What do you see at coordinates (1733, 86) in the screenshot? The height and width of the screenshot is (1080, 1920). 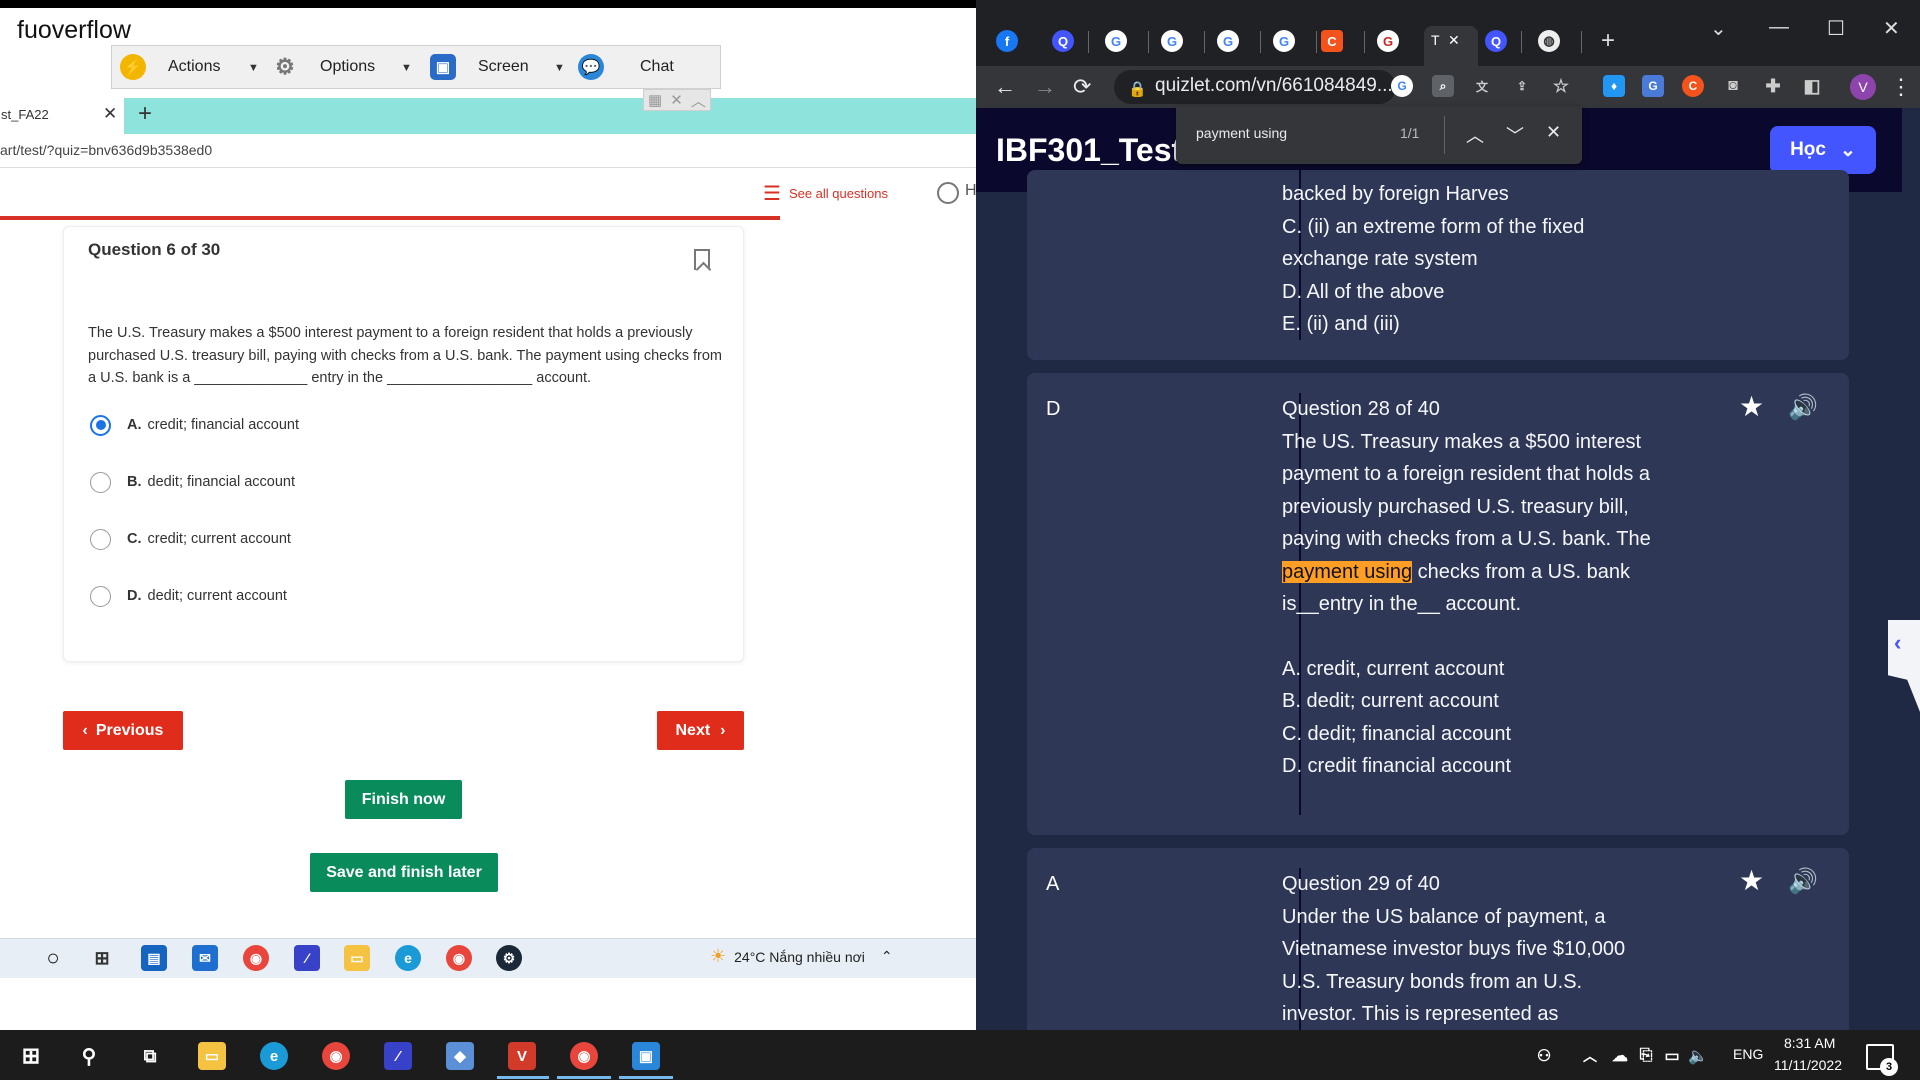 I see `camera-icon: ◙` at bounding box center [1733, 86].